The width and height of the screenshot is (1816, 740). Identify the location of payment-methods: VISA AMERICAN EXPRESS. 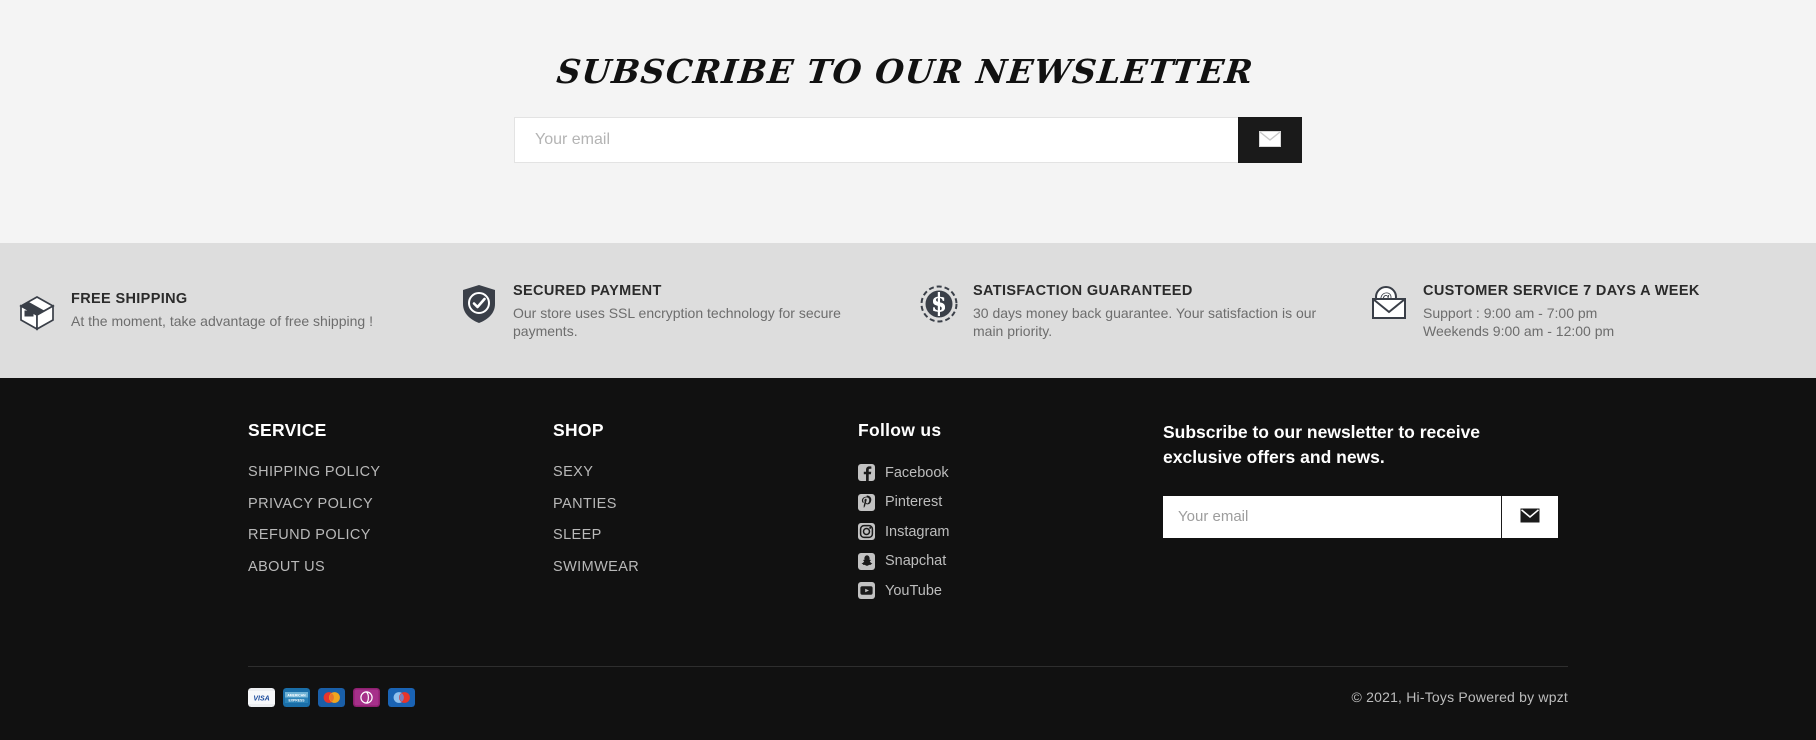
(331, 697).